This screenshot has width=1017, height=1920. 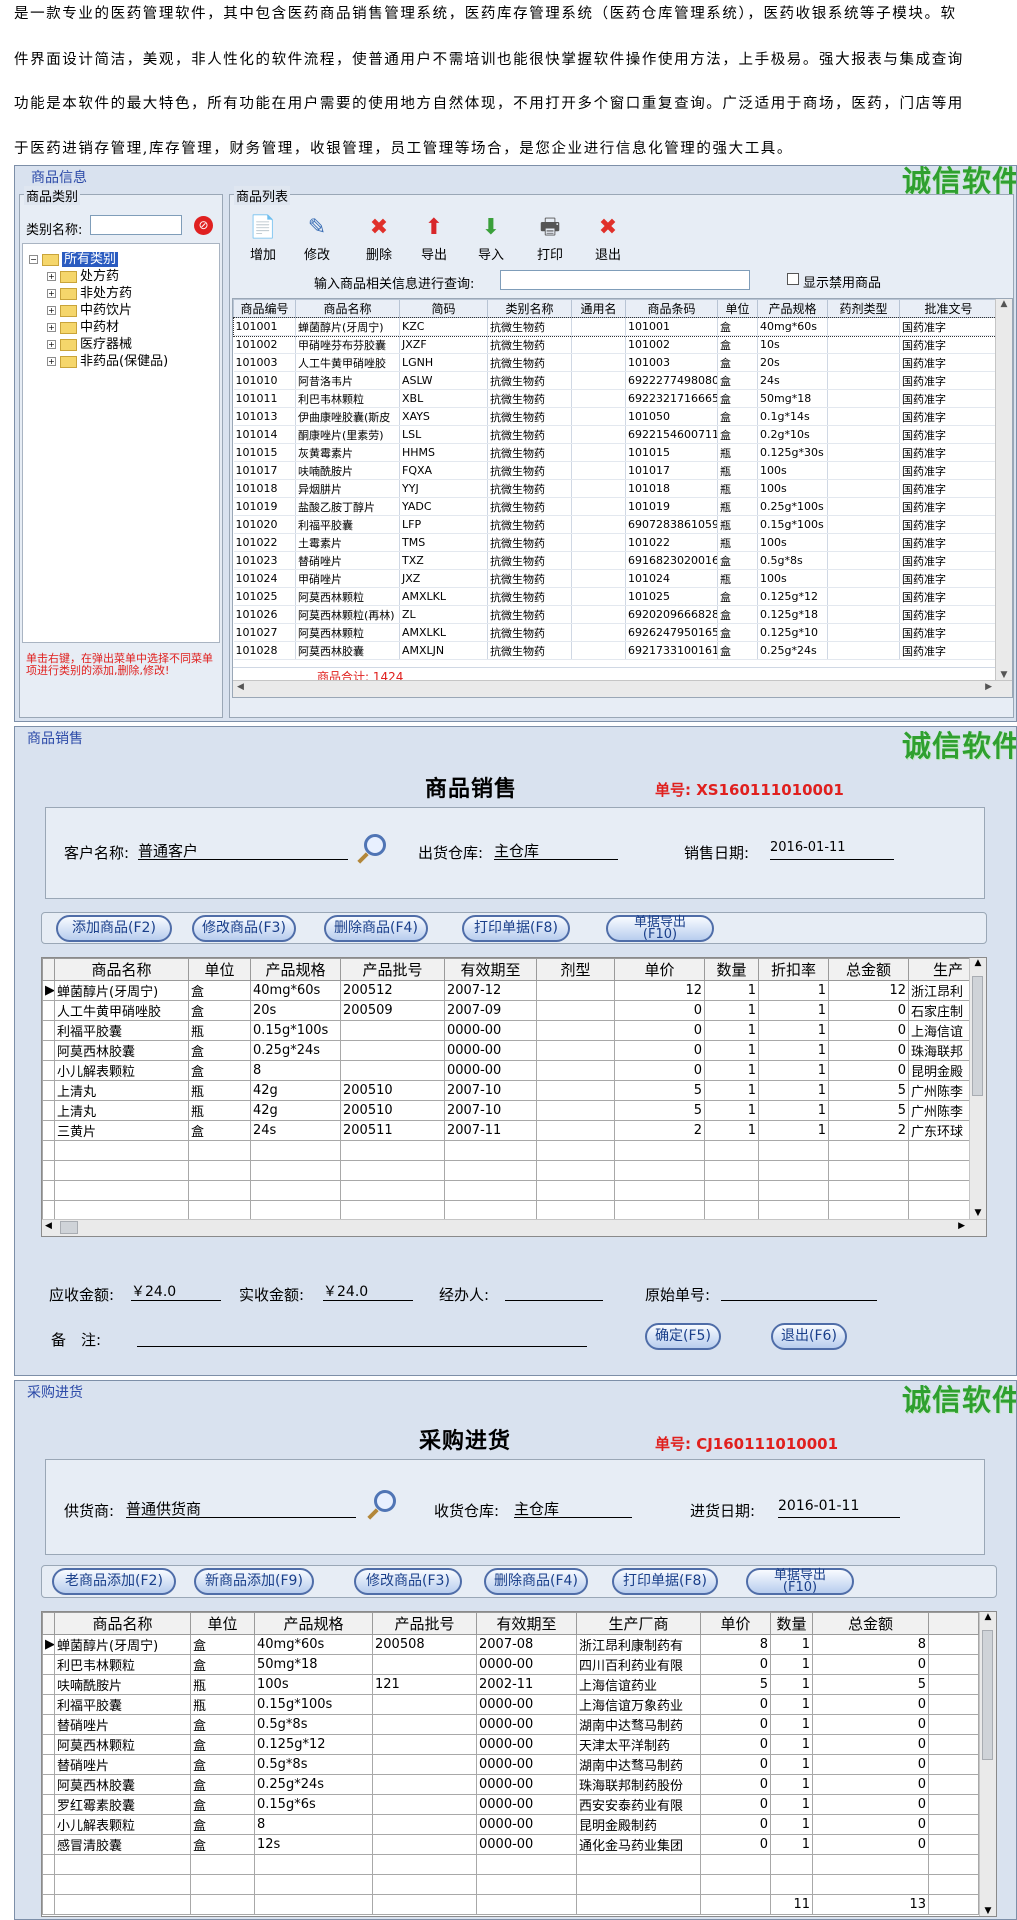 What do you see at coordinates (793, 969) in the screenshot?
I see `column-header: 折扣率` at bounding box center [793, 969].